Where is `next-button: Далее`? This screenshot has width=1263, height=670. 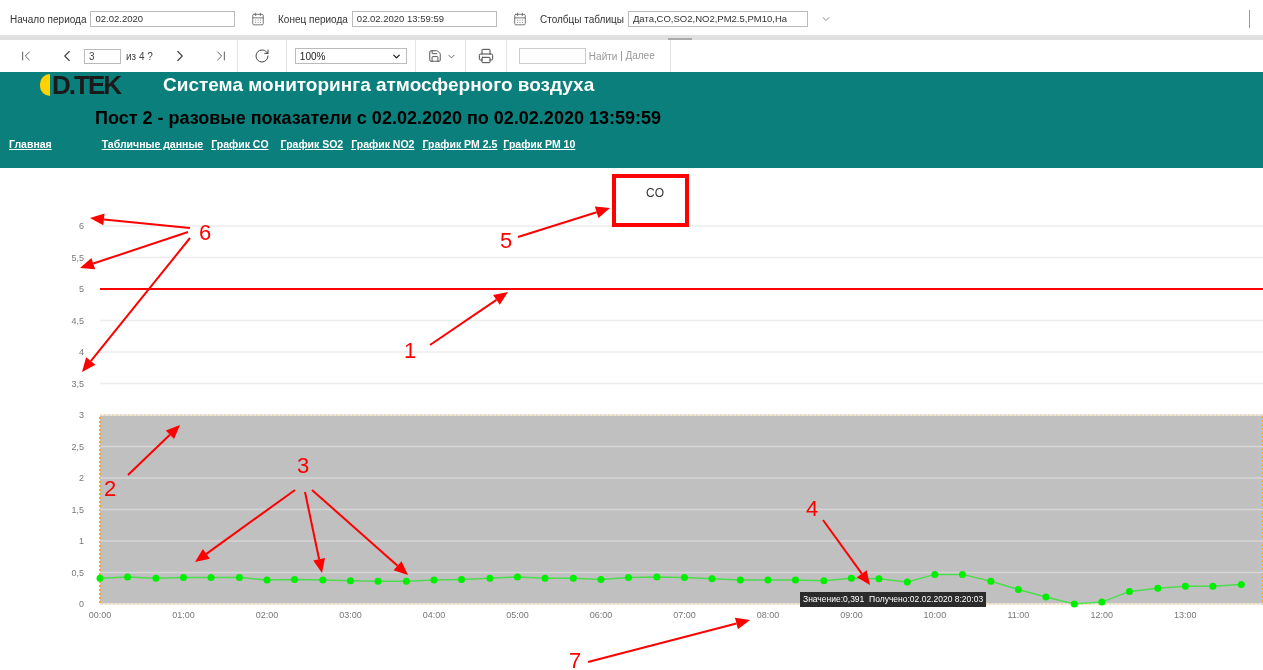
next-button: Далее is located at coordinates (638, 56).